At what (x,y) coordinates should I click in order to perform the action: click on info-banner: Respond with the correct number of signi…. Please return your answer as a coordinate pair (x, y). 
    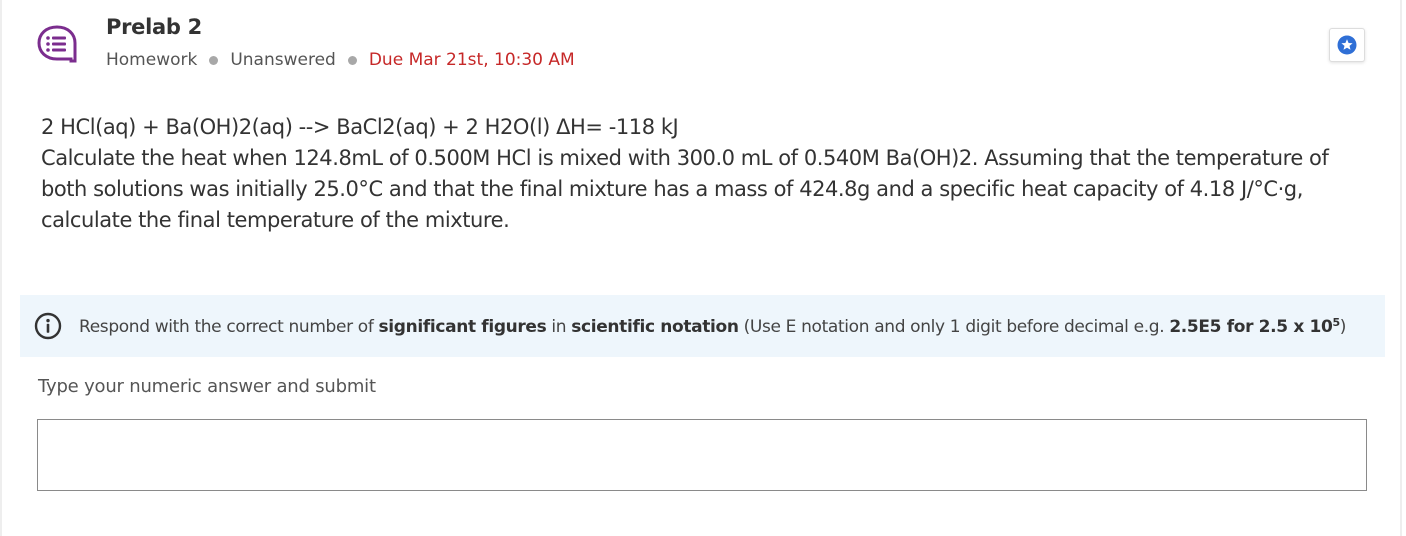
    Looking at the image, I should click on (702, 326).